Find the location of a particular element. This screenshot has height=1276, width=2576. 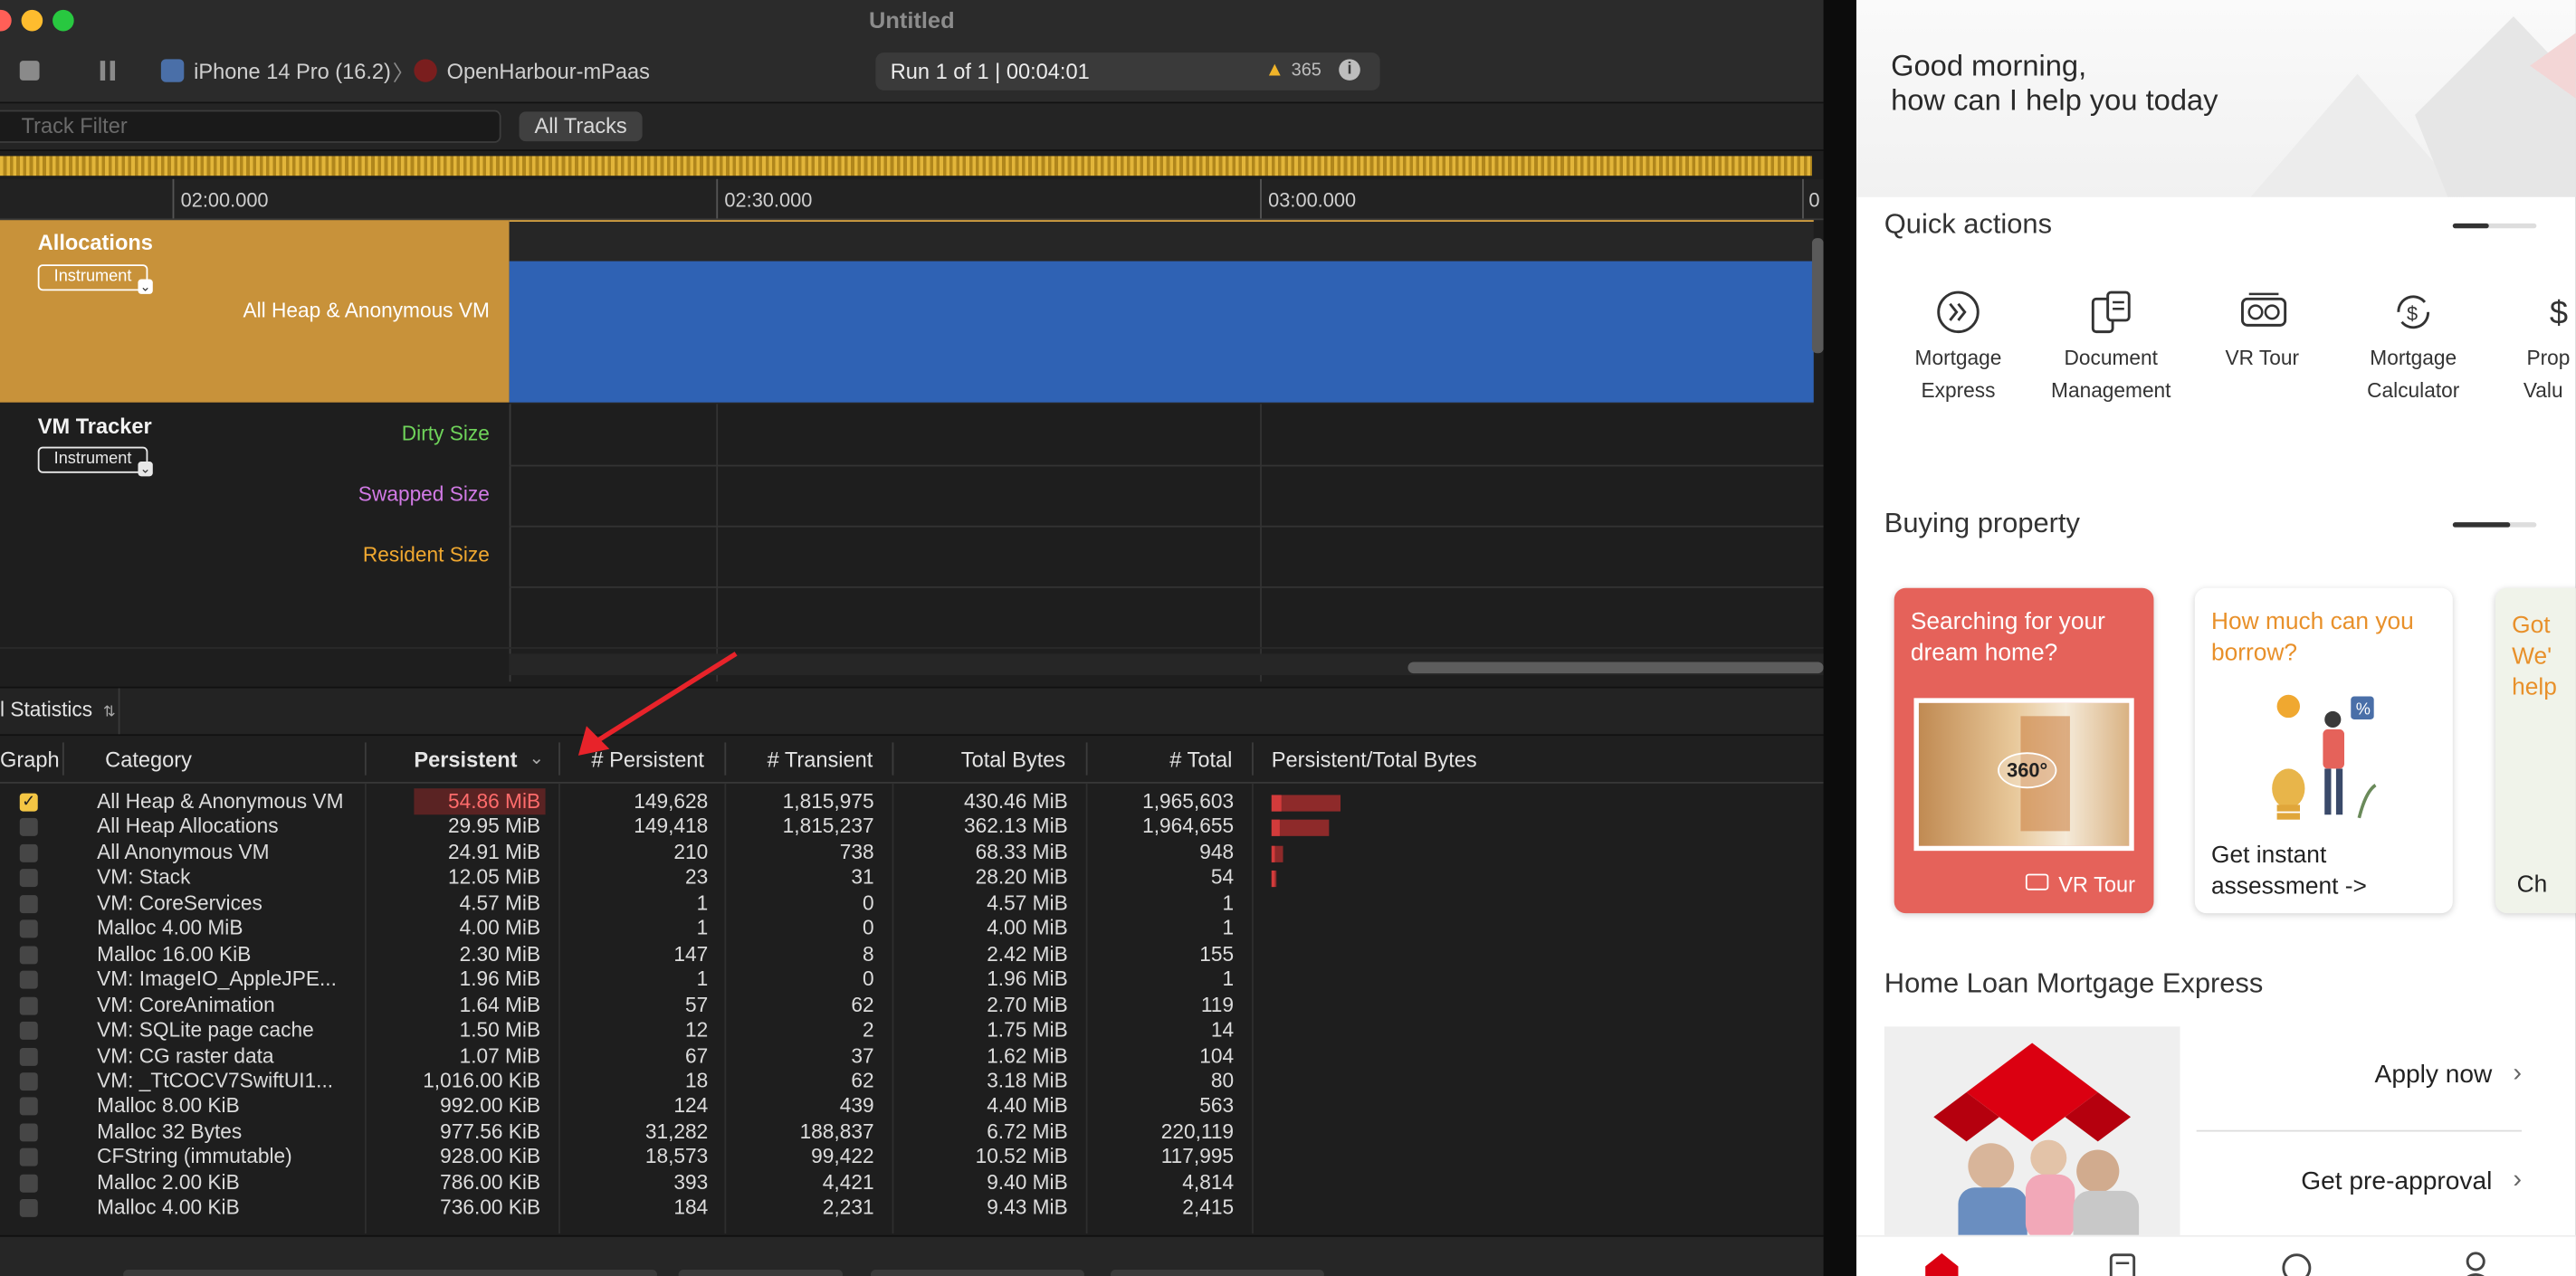

column-graph: Graph is located at coordinates (30, 760).